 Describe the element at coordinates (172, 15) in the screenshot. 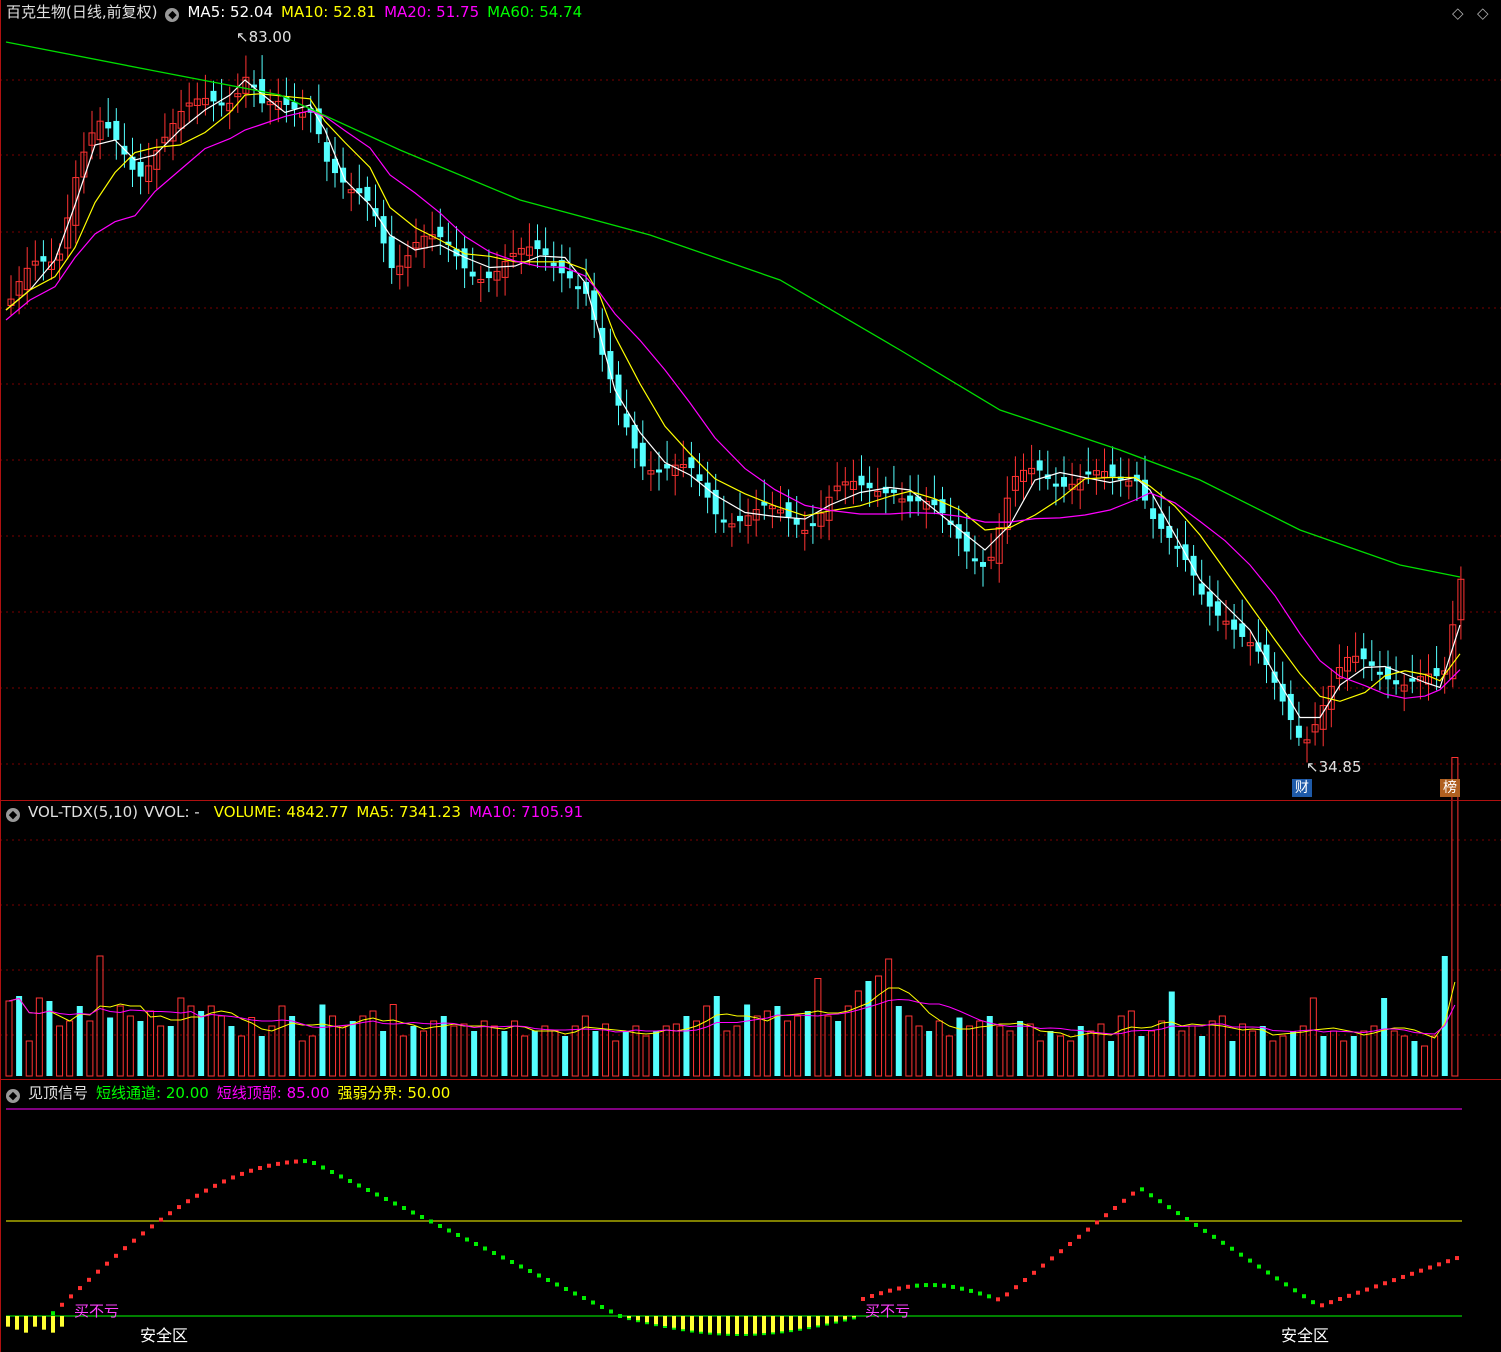

I see `settings-circle-icon: ◆` at that location.